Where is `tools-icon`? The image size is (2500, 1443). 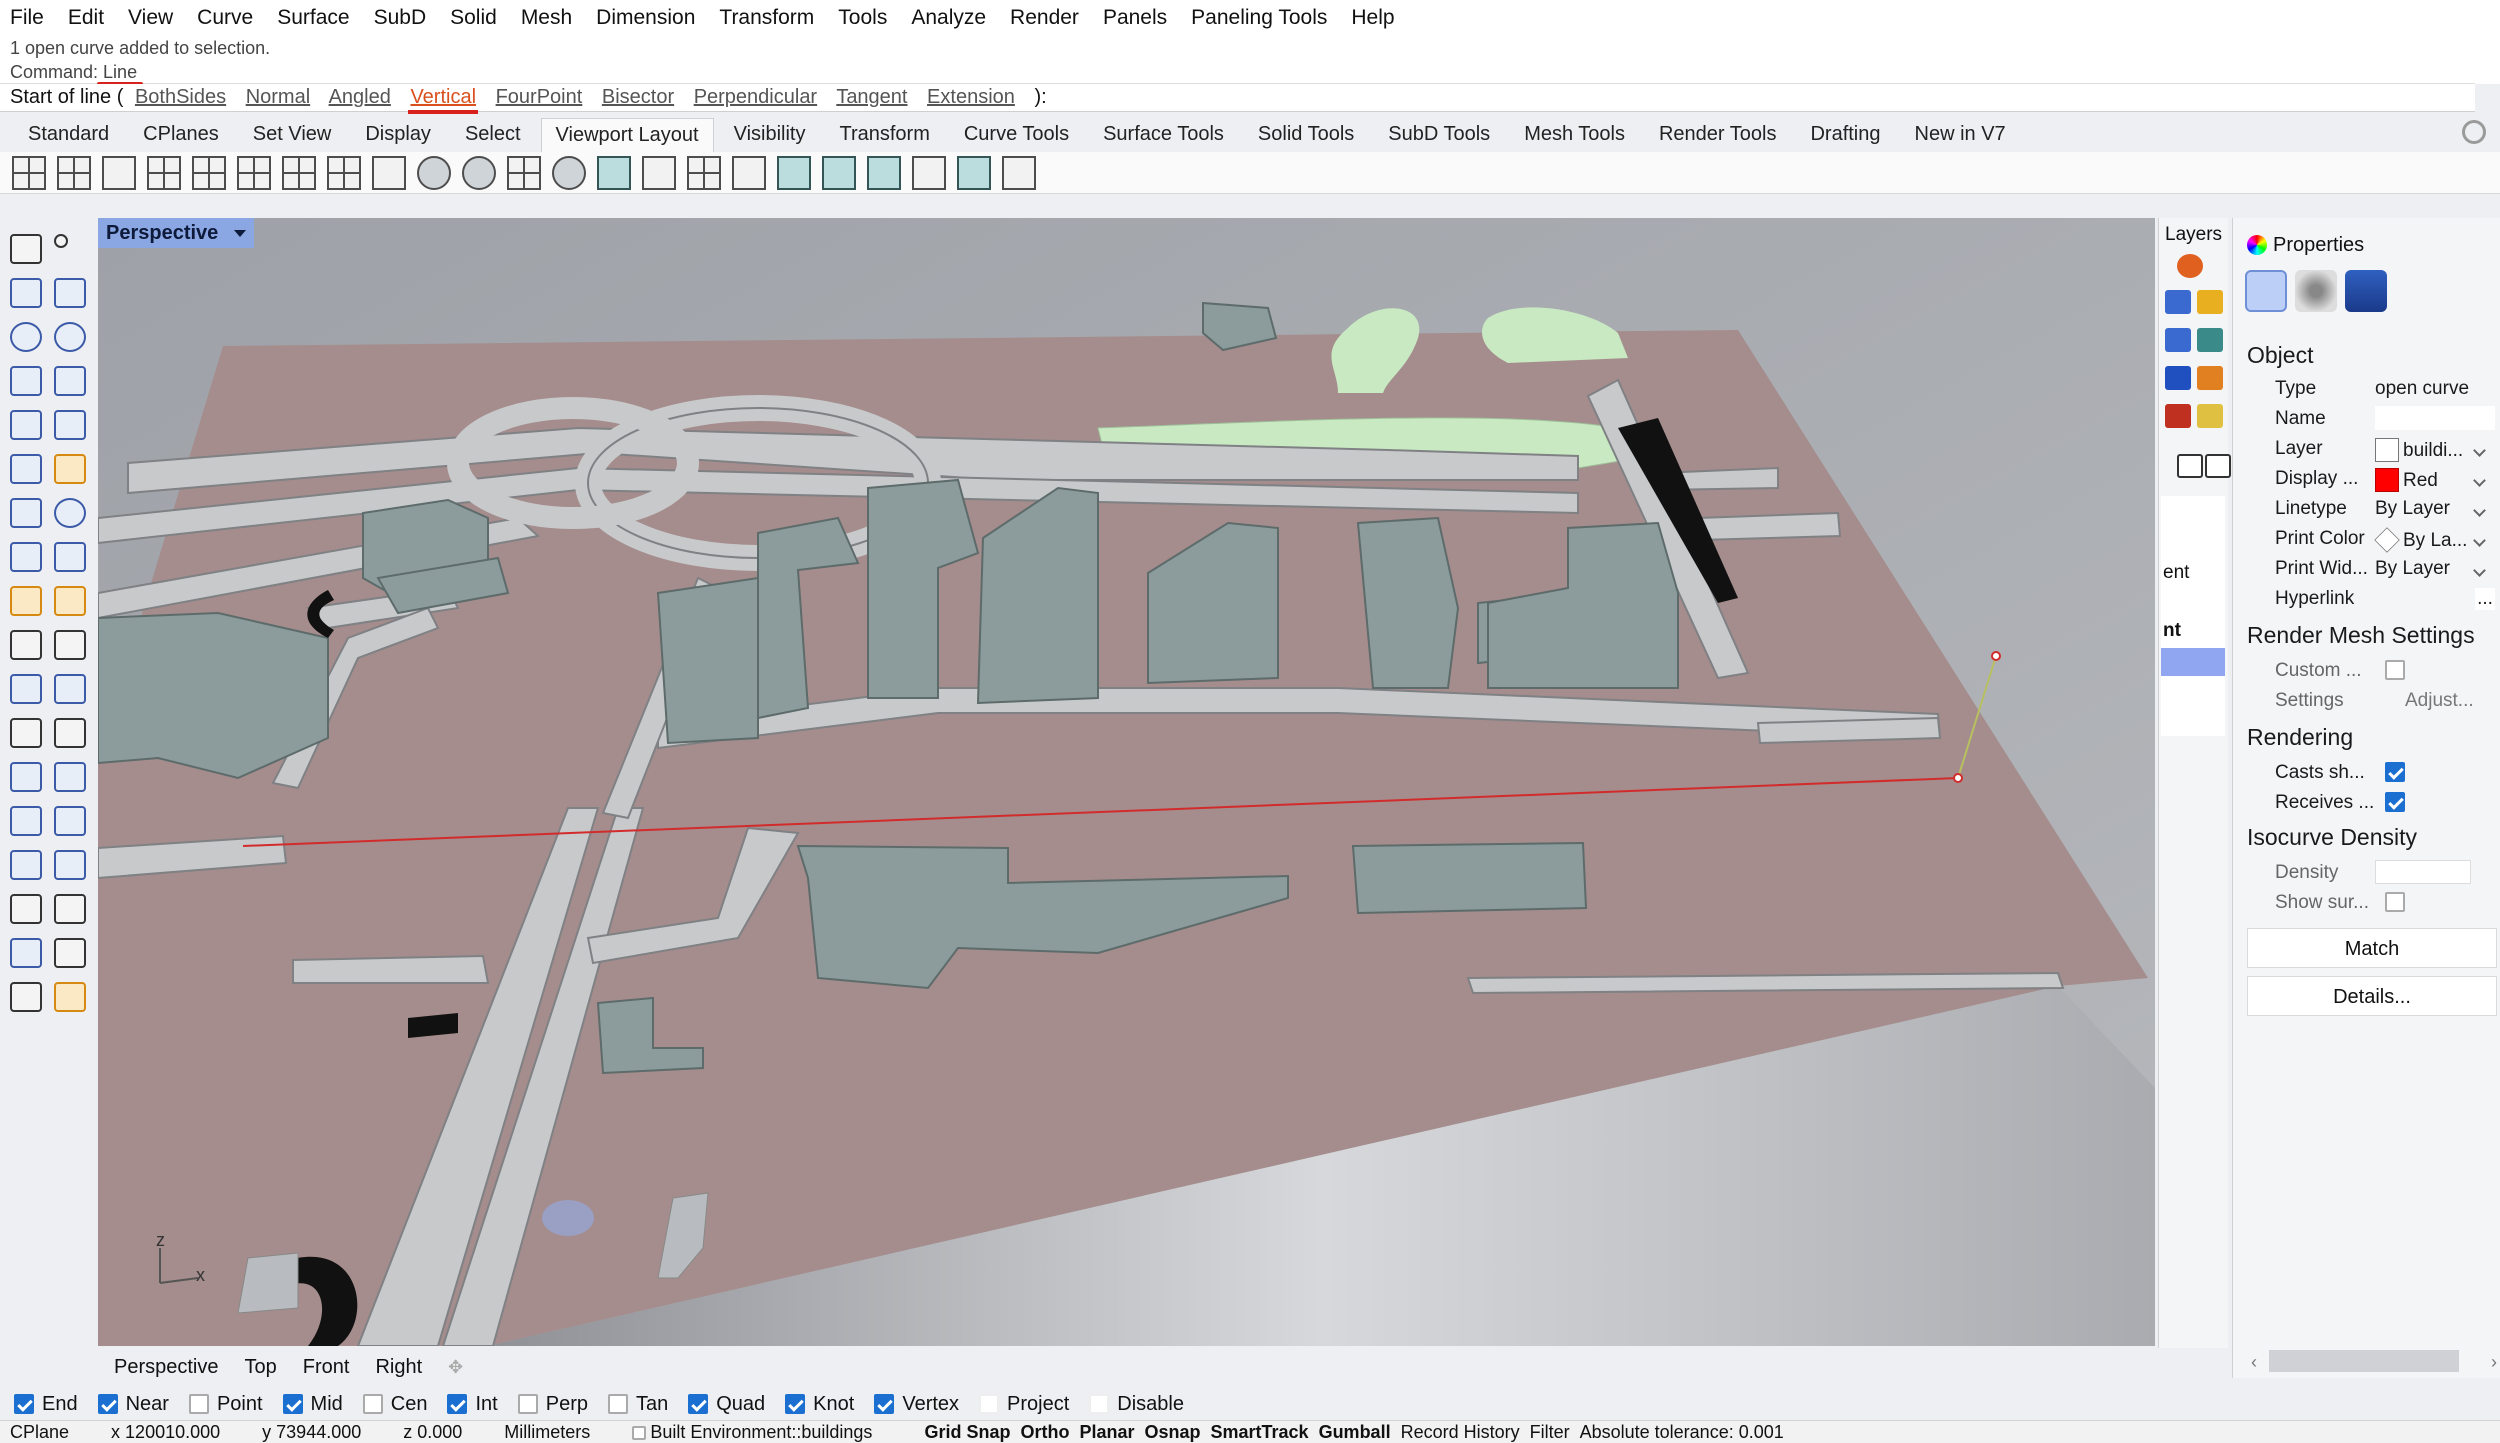
tools-icon is located at coordinates (2210, 378).